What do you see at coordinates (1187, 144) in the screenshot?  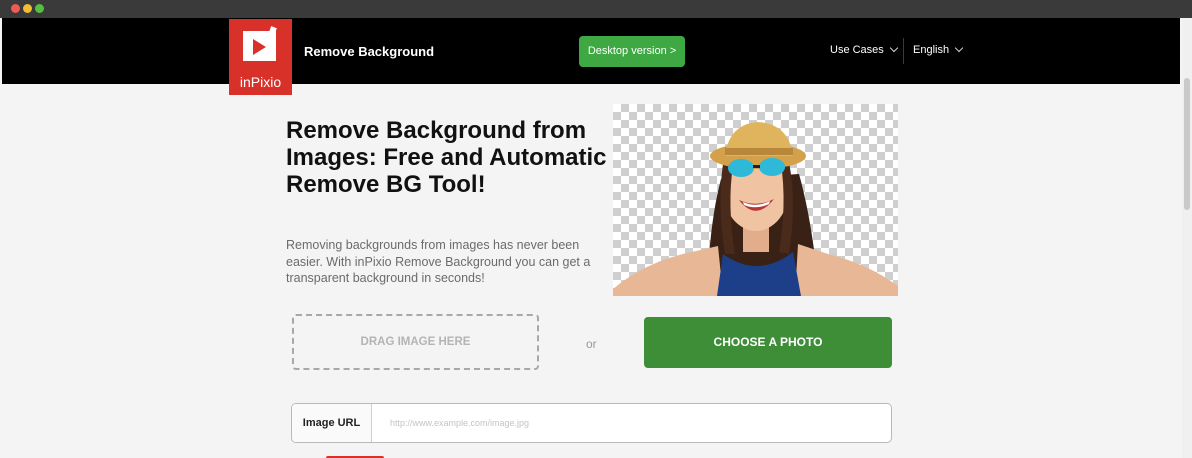 I see `scrollbar-thumb` at bounding box center [1187, 144].